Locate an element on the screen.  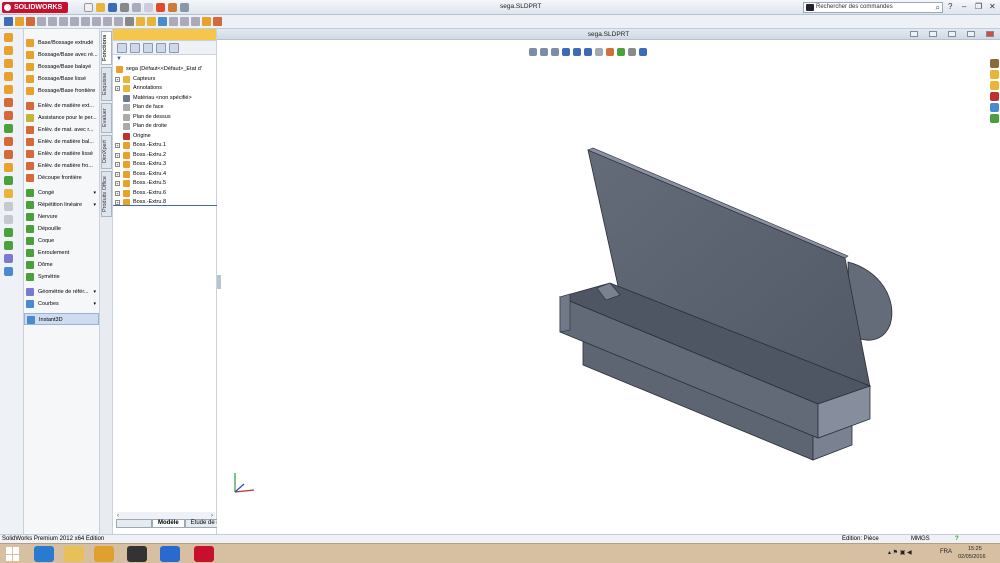
file-properties-icon is located at coordinates (172, 7).